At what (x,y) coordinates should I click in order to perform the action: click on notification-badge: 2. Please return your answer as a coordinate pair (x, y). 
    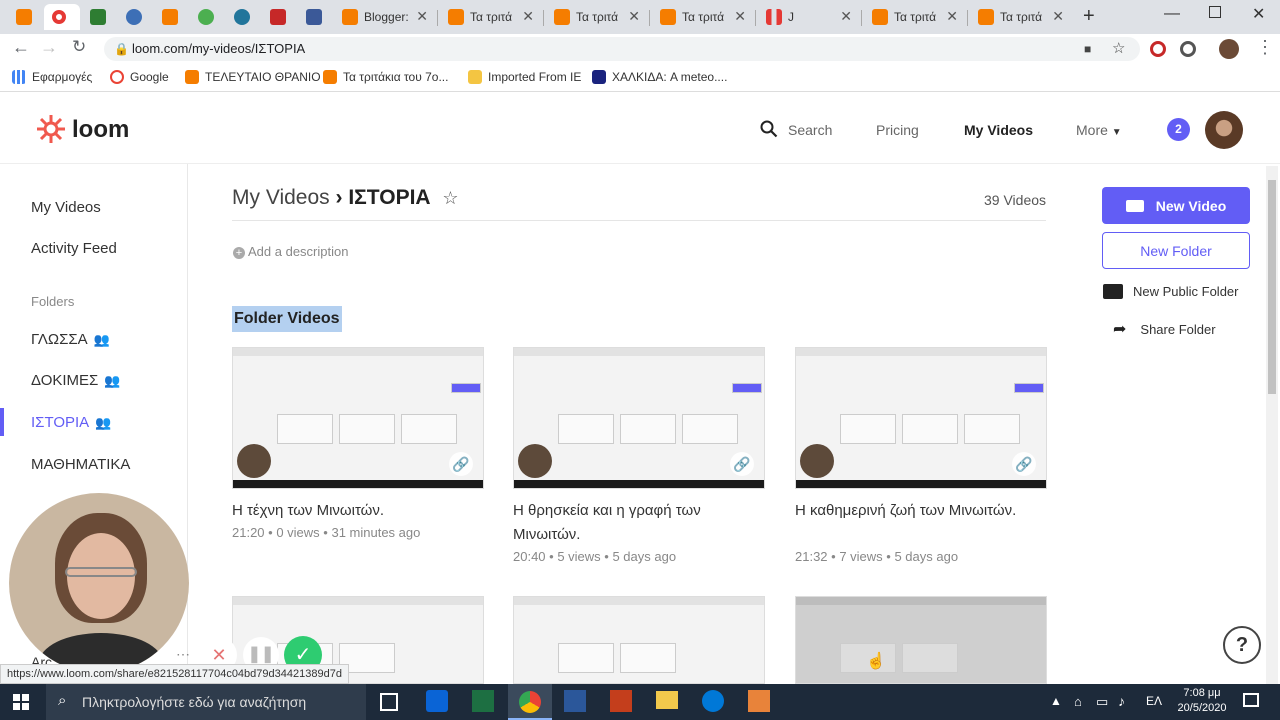
    Looking at the image, I should click on (1178, 129).